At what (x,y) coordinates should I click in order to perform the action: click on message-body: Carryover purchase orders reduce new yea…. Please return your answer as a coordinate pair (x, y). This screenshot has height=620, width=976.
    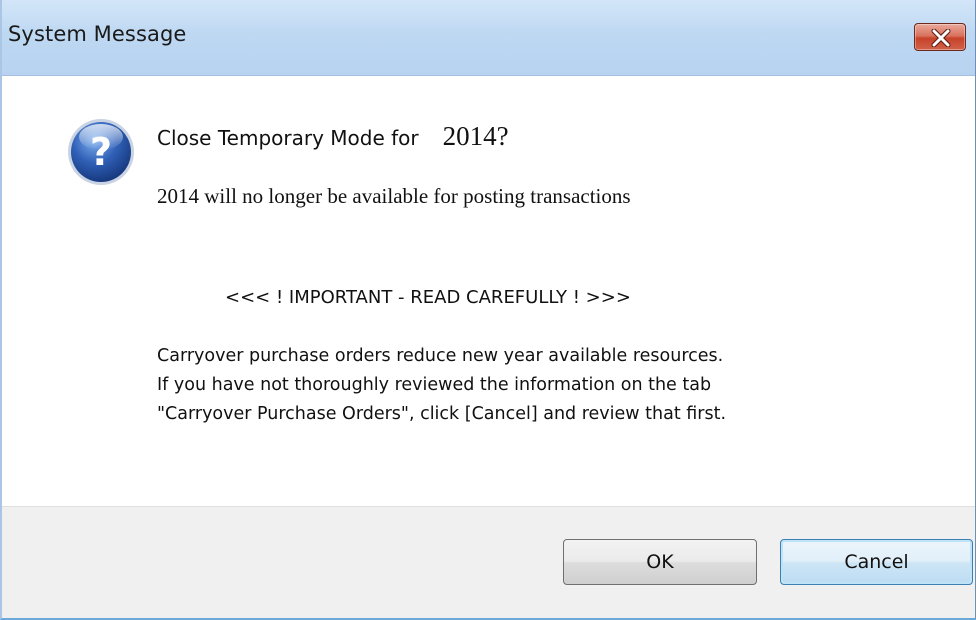
    Looking at the image, I should click on (441, 385).